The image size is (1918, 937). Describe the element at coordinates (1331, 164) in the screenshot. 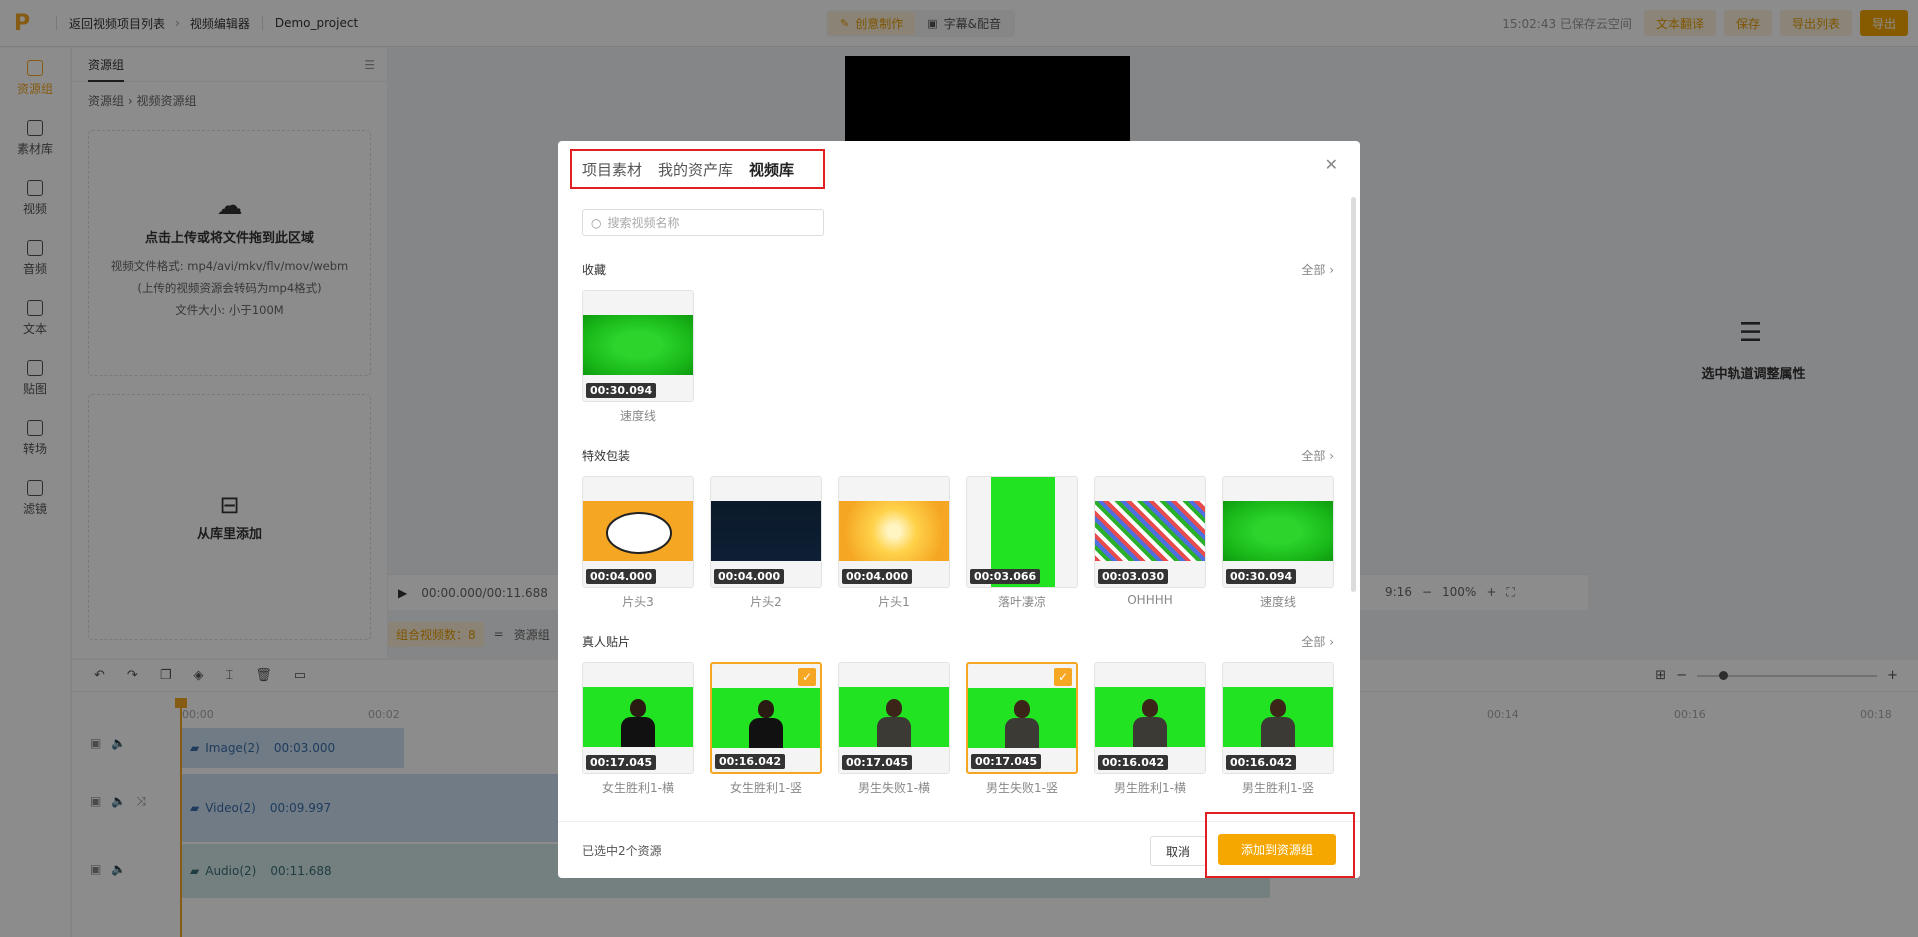

I see `close-icon: ✕` at that location.